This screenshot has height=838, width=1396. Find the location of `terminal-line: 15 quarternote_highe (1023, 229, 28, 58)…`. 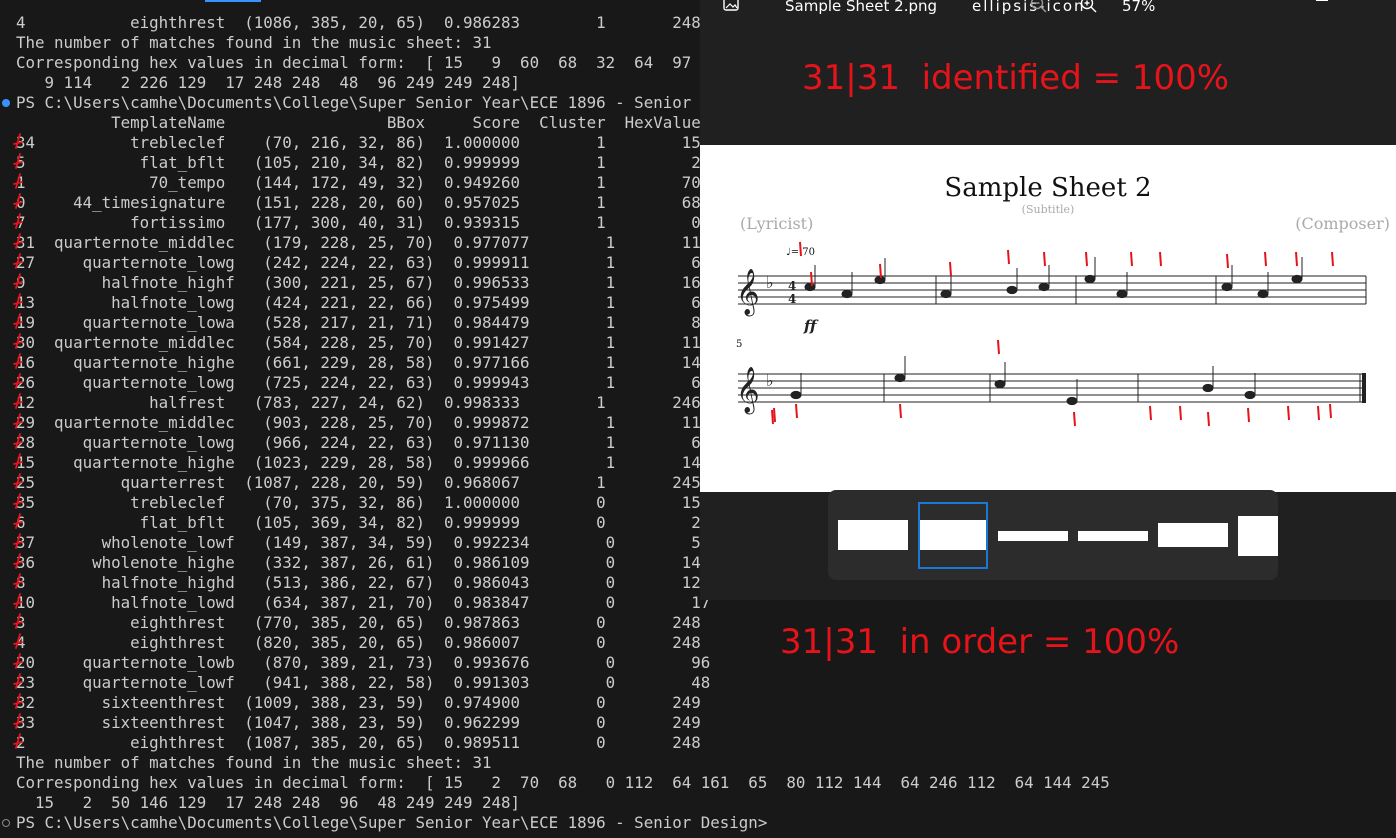

terminal-line: 15 quarternote_highe (1023, 229, 28, 58)… is located at coordinates (363, 462).